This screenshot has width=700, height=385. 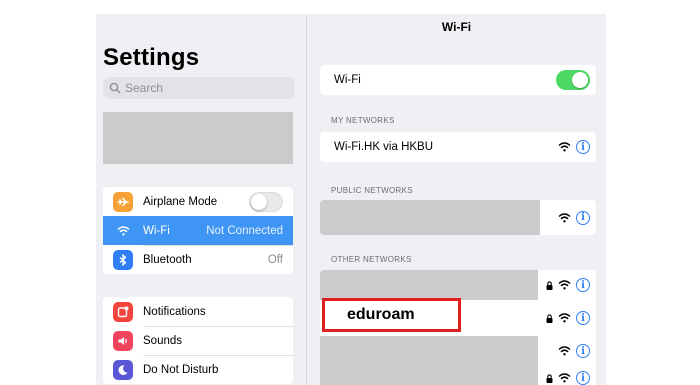 I want to click on network-row-eduroam: eduroam, so click(x=391, y=315).